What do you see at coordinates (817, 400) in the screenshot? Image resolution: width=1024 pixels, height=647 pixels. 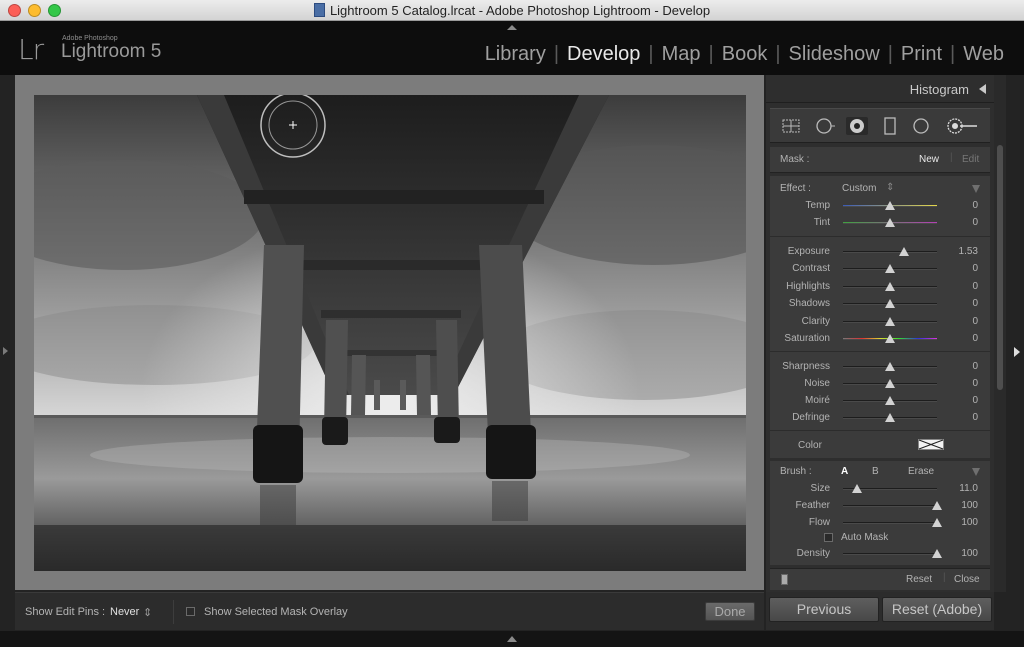 I see `slider-label: Moiré` at bounding box center [817, 400].